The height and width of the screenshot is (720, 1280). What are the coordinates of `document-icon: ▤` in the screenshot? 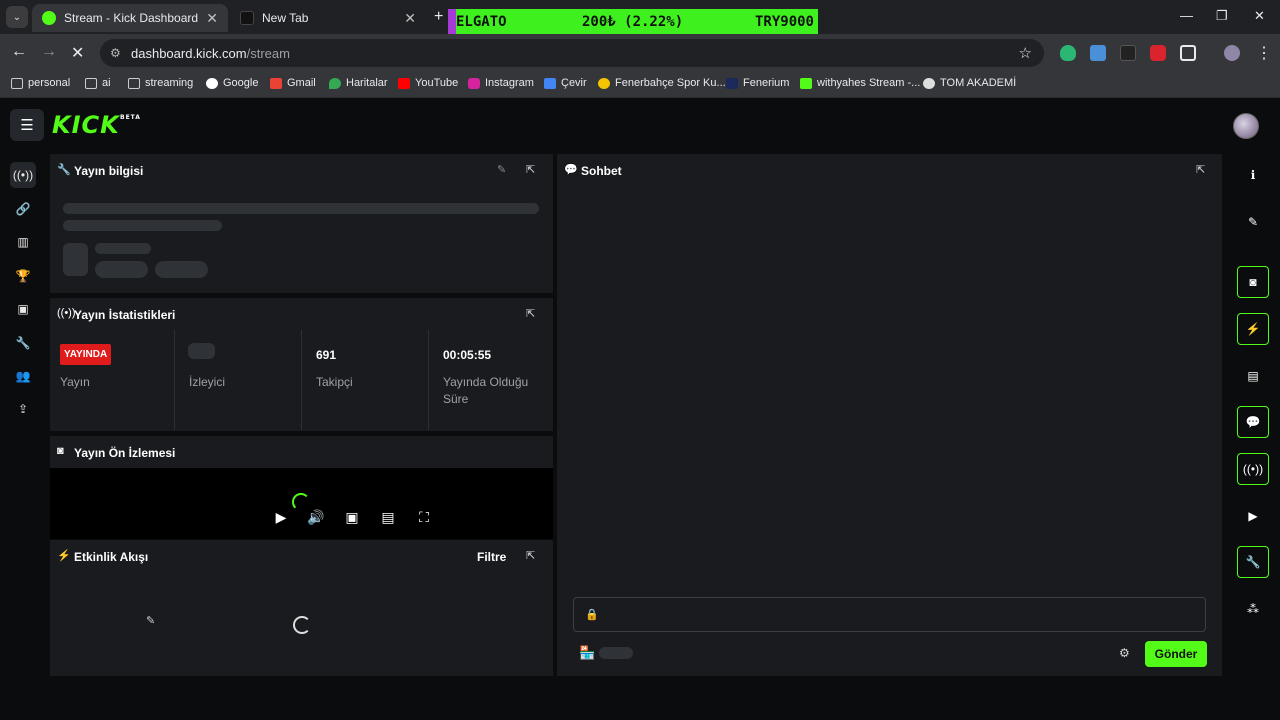 It's located at (1253, 376).